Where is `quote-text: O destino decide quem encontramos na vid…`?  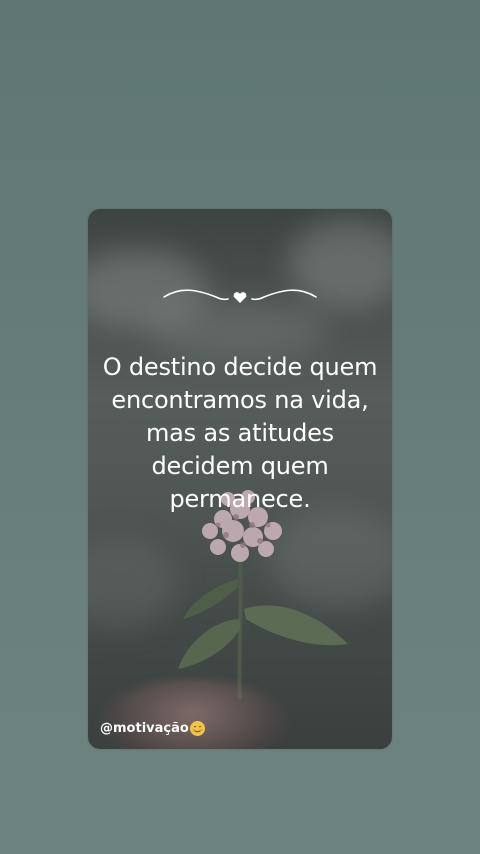 quote-text: O destino decide quem encontramos na vid… is located at coordinates (240, 433).